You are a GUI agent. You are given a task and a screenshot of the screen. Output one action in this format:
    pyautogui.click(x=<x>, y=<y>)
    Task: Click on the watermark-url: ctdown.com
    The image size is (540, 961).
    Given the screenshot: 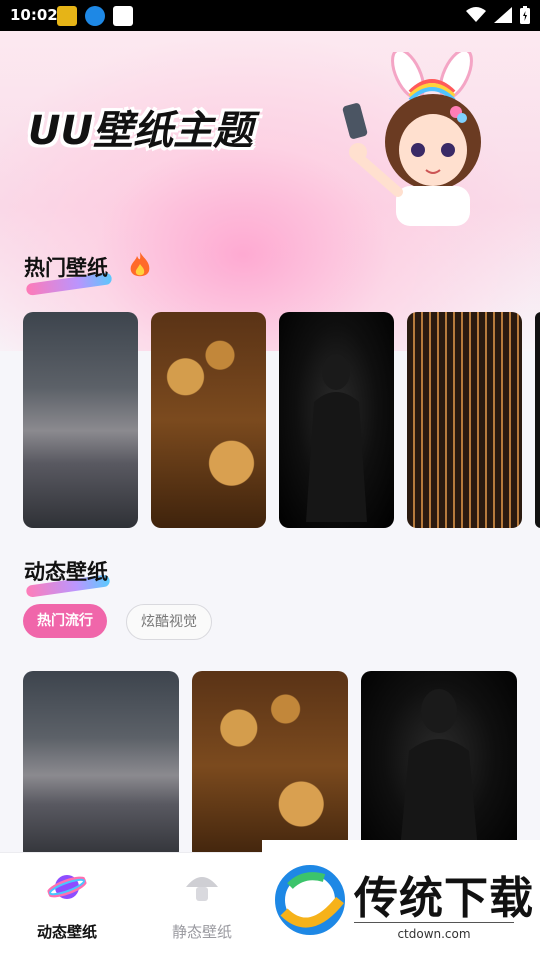 What is the action you would take?
    pyautogui.click(x=434, y=931)
    